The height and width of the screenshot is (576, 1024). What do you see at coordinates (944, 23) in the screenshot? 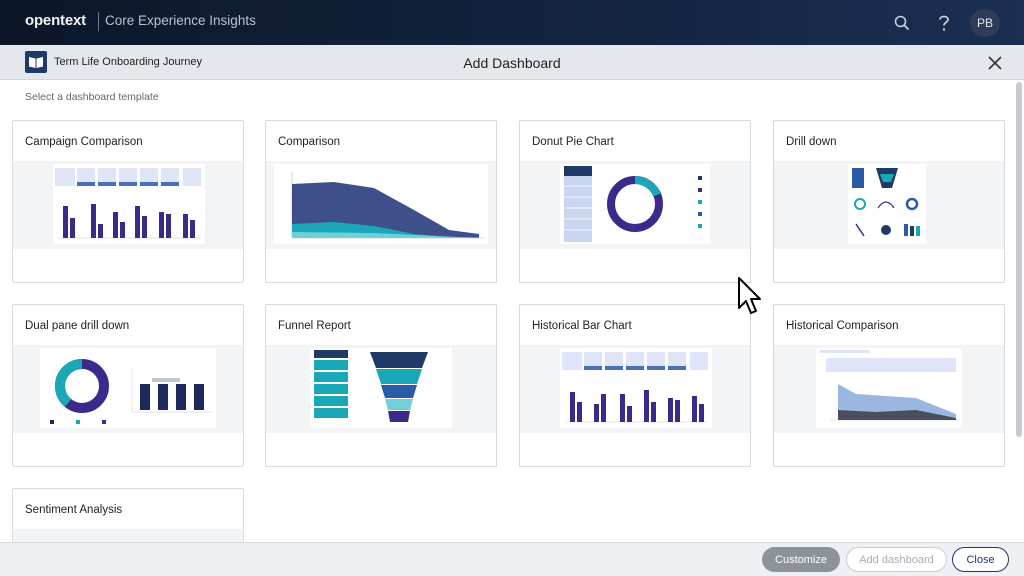
I see `help-icon` at bounding box center [944, 23].